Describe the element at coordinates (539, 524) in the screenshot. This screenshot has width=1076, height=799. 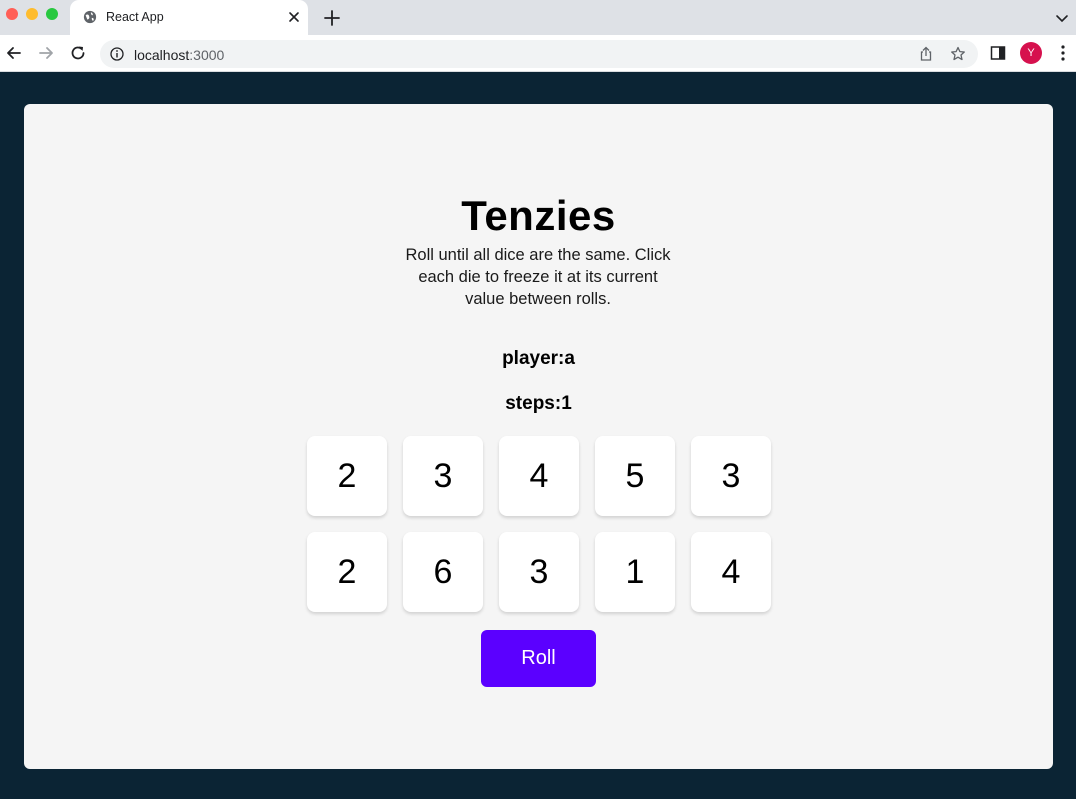
I see `dice-grid: 2 3 4 5 3 2 6 3 1 4` at that location.